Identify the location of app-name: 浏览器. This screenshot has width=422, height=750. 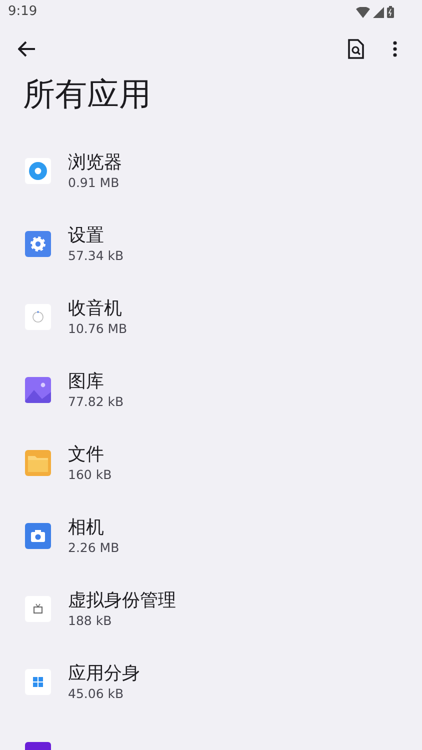
(95, 162).